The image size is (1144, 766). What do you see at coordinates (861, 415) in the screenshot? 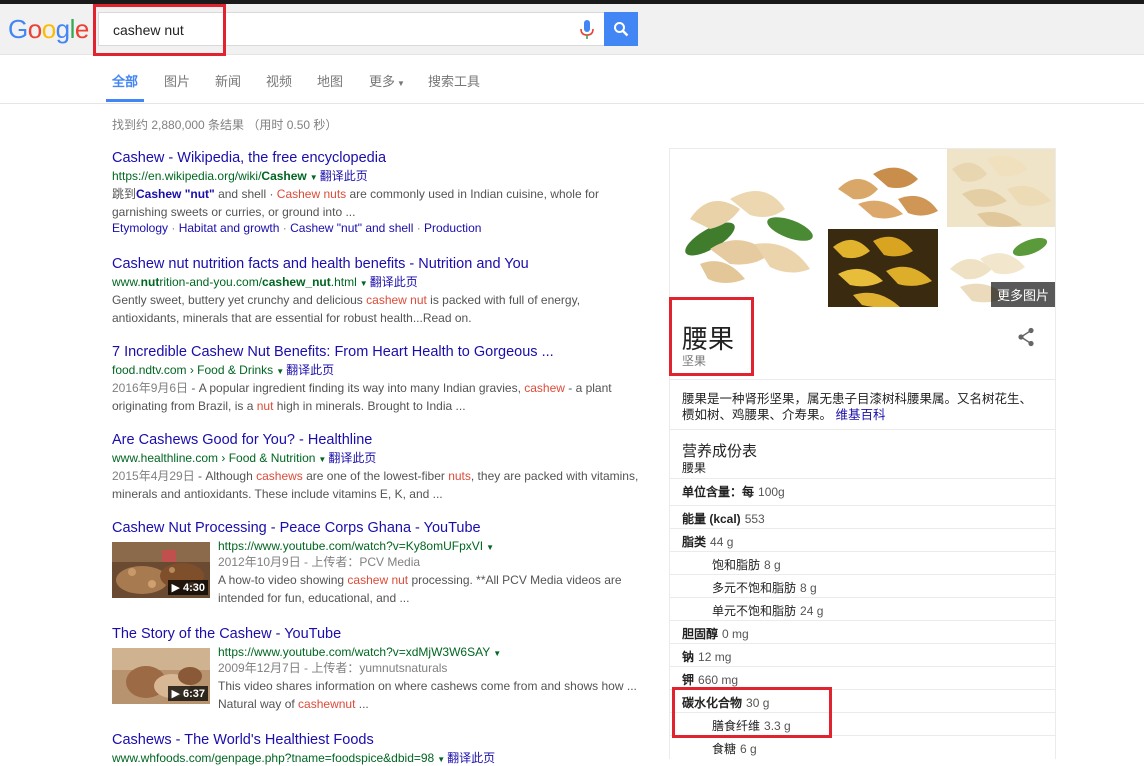
I see `wikipedia-link: 维基百科` at bounding box center [861, 415].